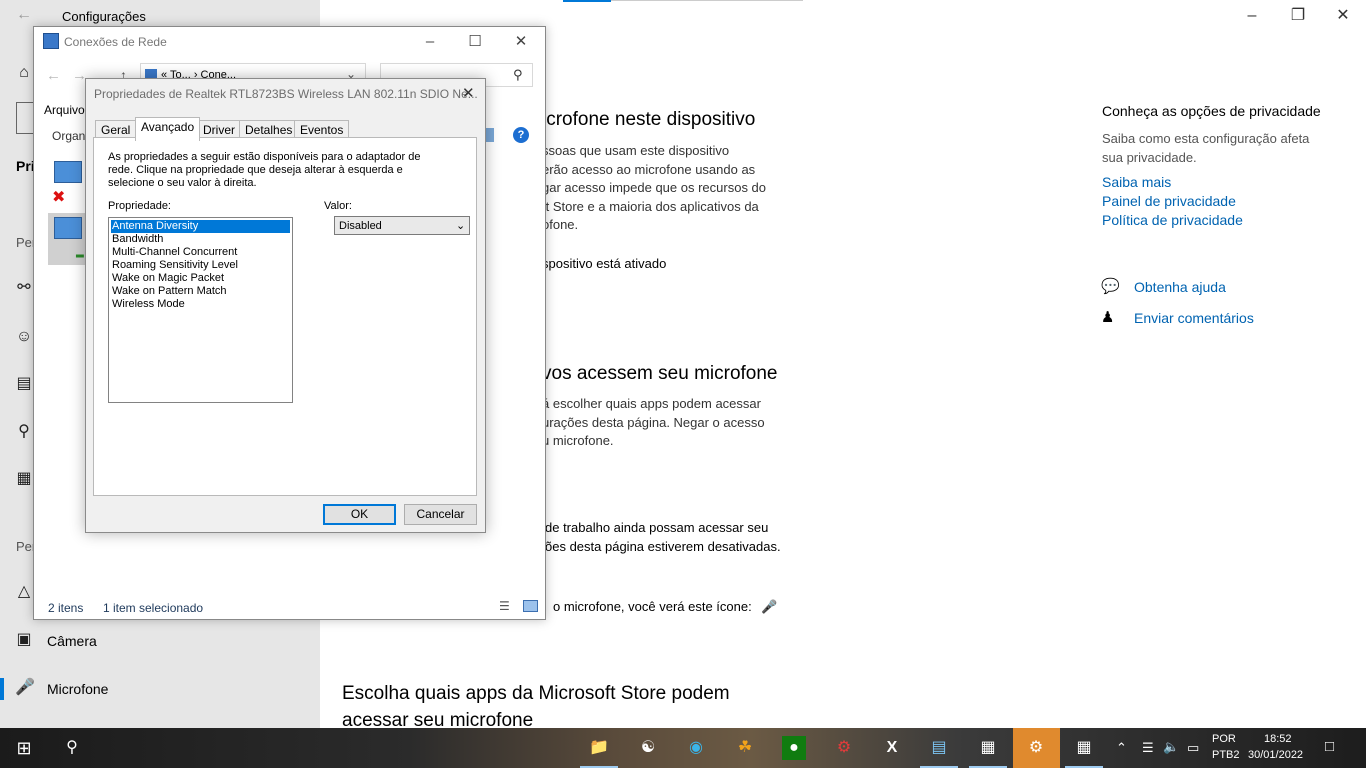 The height and width of the screenshot is (768, 1366). What do you see at coordinates (402, 225) in the screenshot?
I see `value-dropdown: Disabled ⌄` at bounding box center [402, 225].